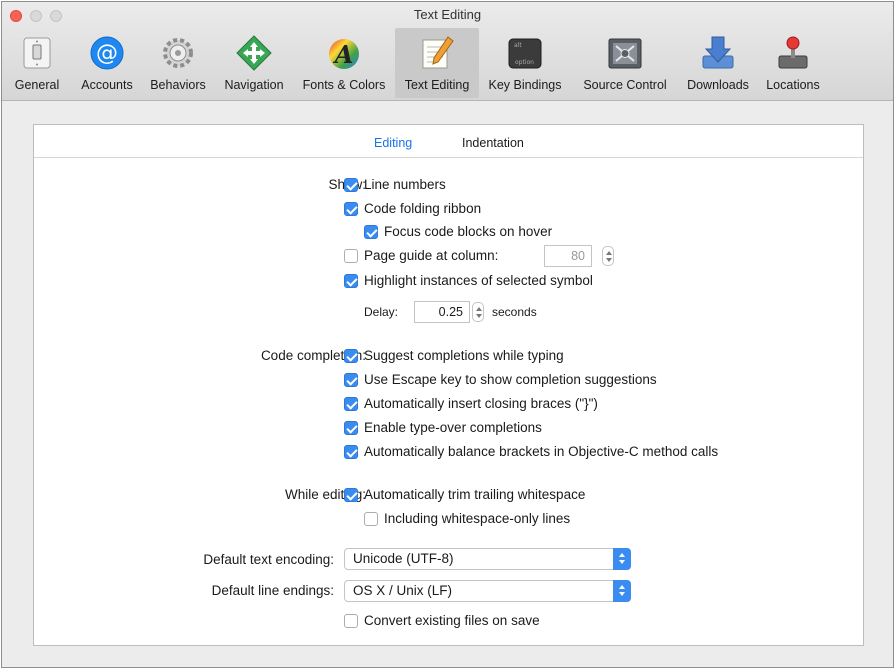  Describe the element at coordinates (107, 85) in the screenshot. I see `toolbar-label: Accounts` at that location.